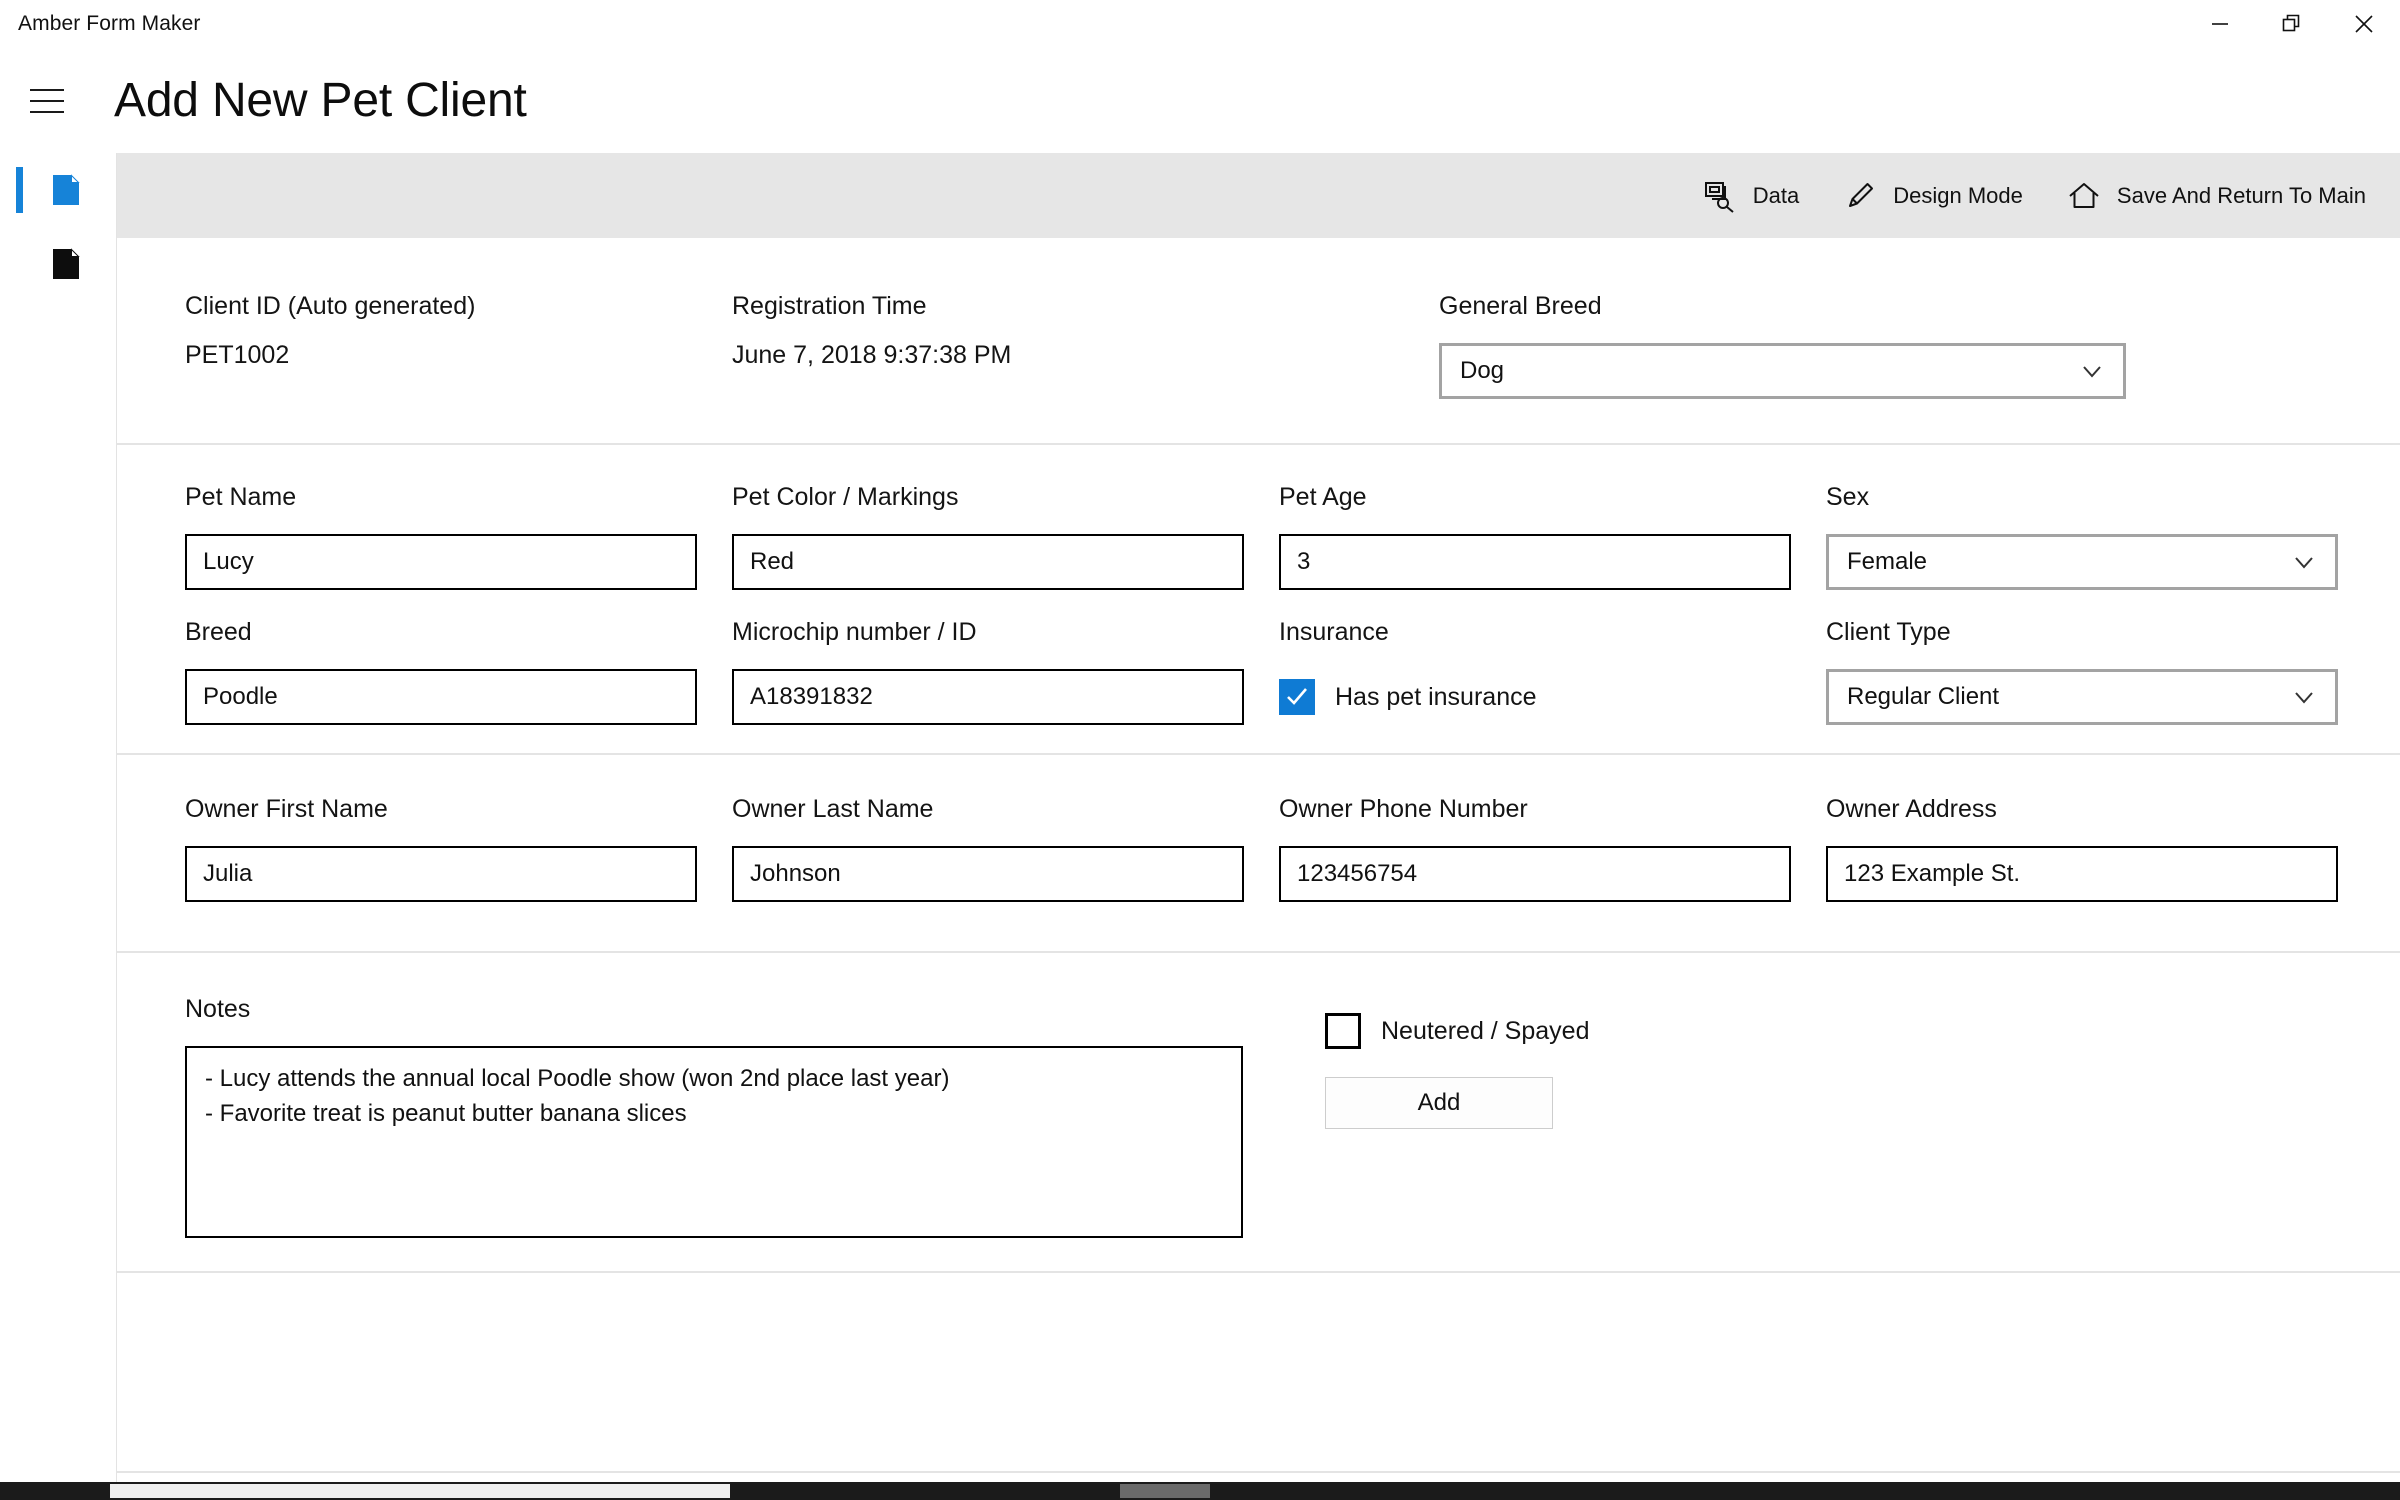 The height and width of the screenshot is (1500, 2400). Describe the element at coordinates (829, 306) in the screenshot. I see `registration-time-label: Registration Time` at that location.